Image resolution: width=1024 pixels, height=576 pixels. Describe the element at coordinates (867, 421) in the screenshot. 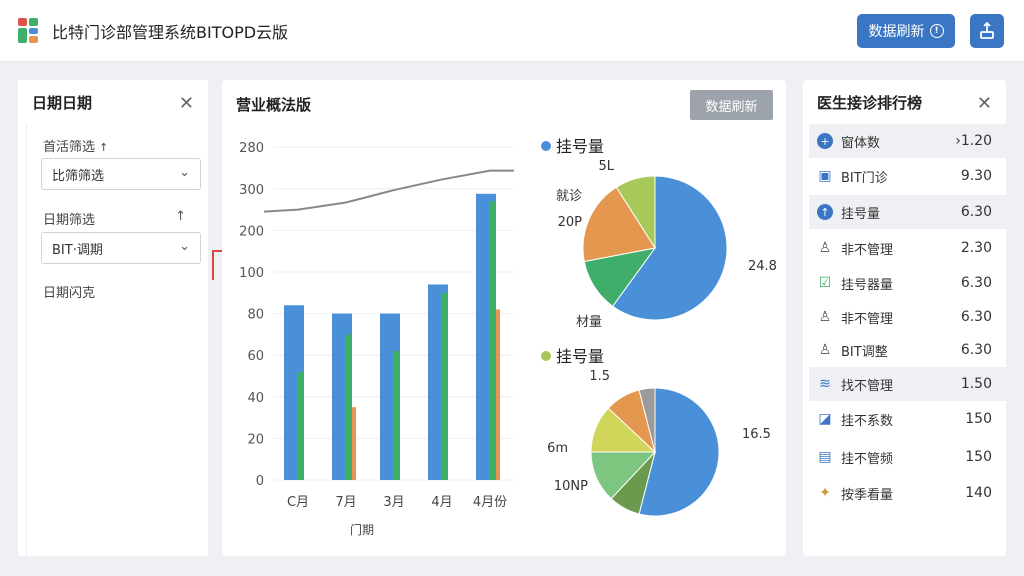

I see `ranking-label: 挂不系数` at that location.